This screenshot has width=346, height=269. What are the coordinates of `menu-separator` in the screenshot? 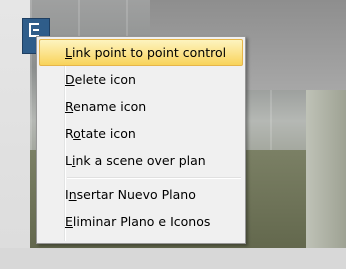 It's located at (155, 177).